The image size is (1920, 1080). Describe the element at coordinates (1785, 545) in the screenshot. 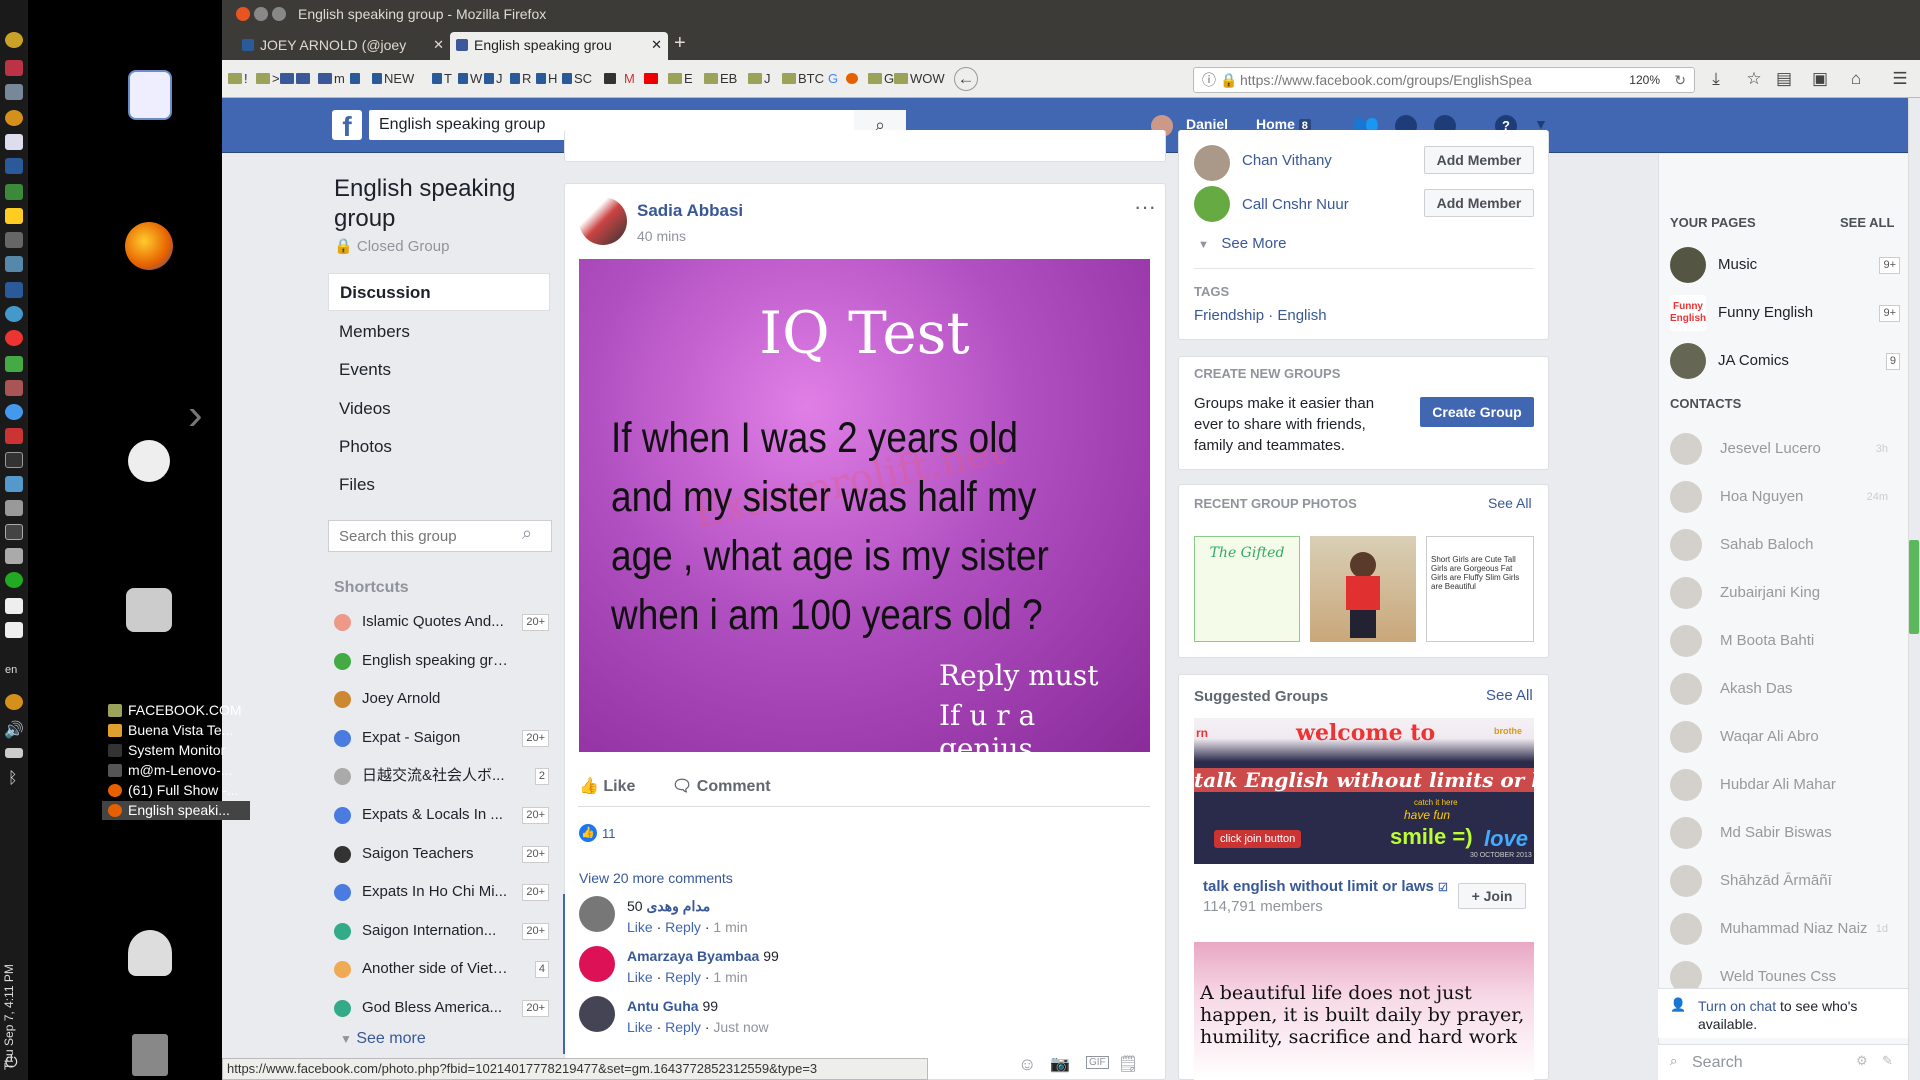

I see `contact-item: Sahab Baloch` at that location.